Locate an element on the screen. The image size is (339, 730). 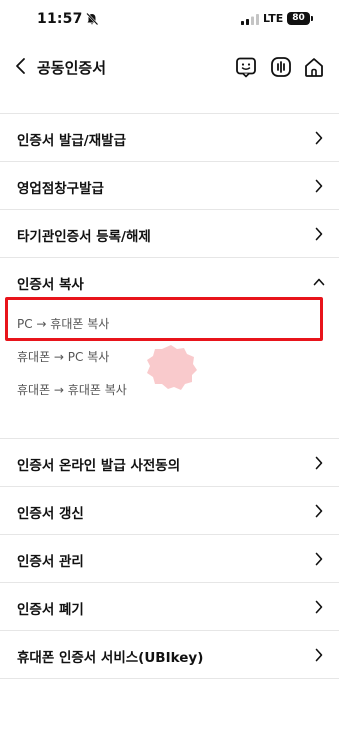
menu-item-label: 휴대폰 인증서 서비스(UBIkey) is located at coordinates (110, 658).